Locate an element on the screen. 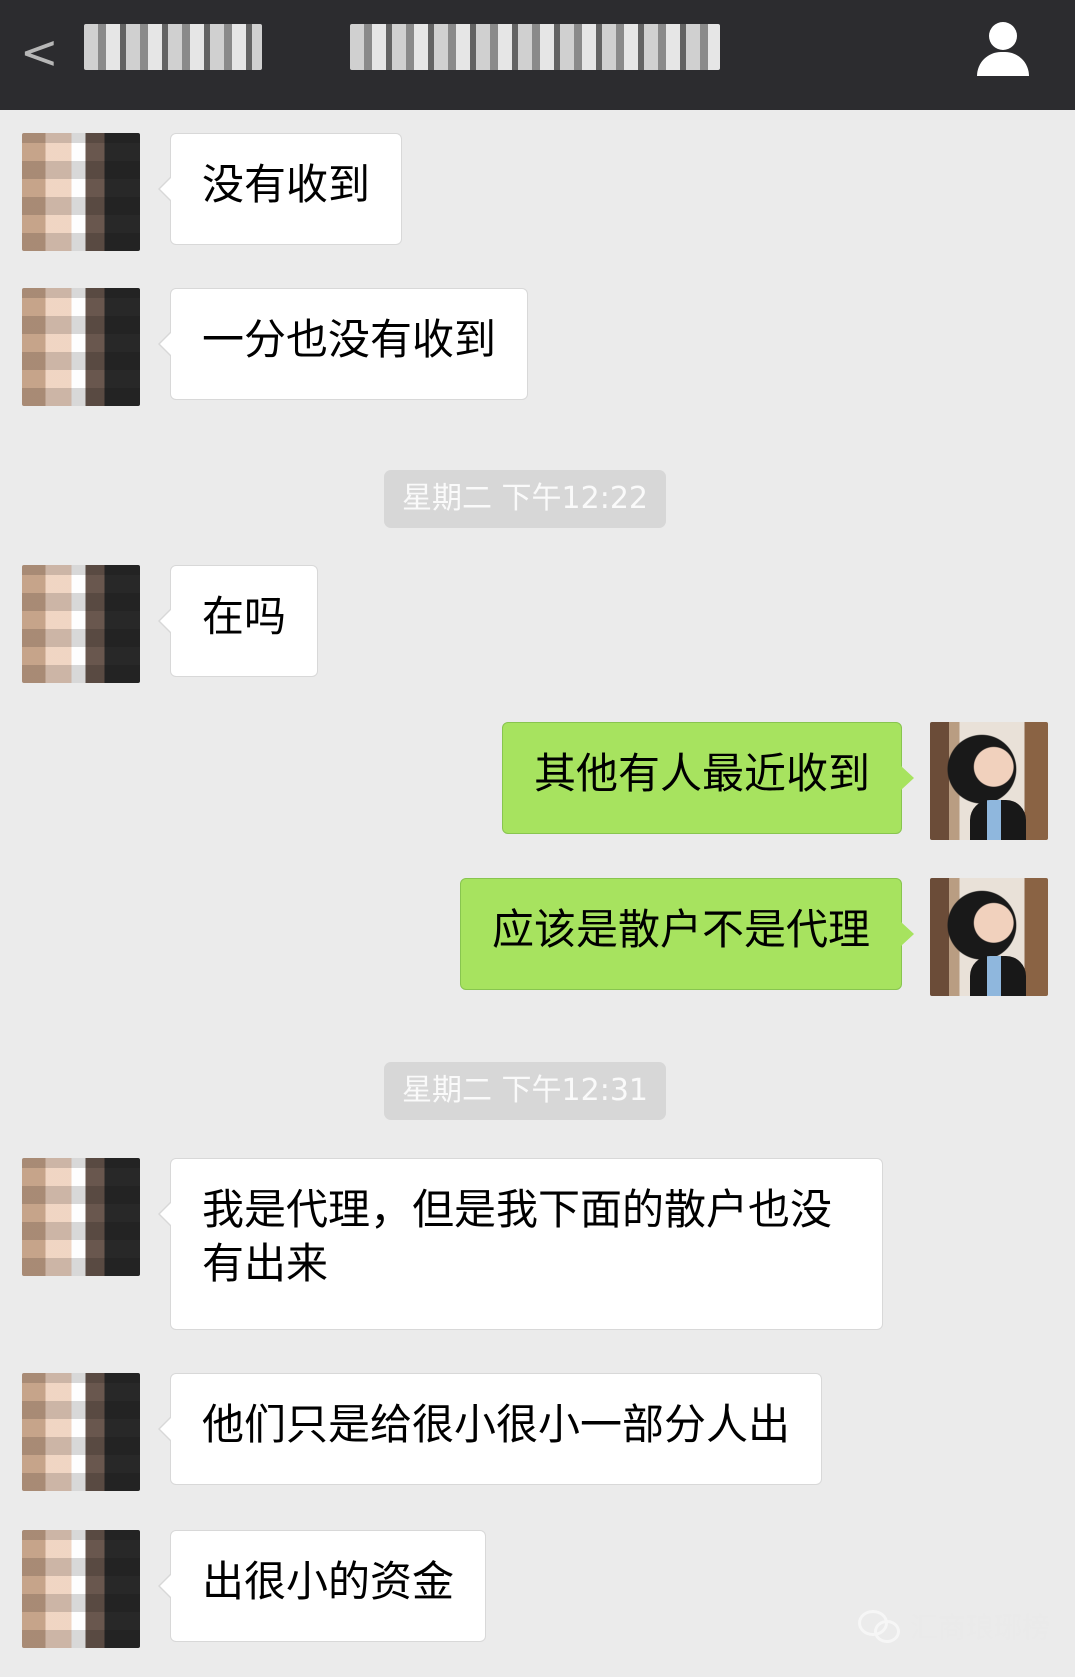  message-row: 他们只是给很小很小一部分人出 is located at coordinates (540, 1432).